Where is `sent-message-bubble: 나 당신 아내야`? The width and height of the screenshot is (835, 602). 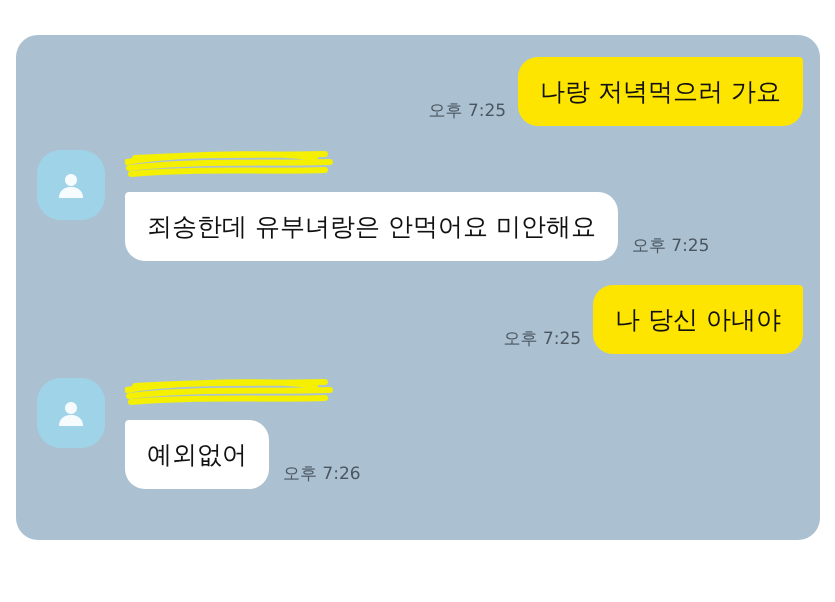 sent-message-bubble: 나 당신 아내야 is located at coordinates (698, 319).